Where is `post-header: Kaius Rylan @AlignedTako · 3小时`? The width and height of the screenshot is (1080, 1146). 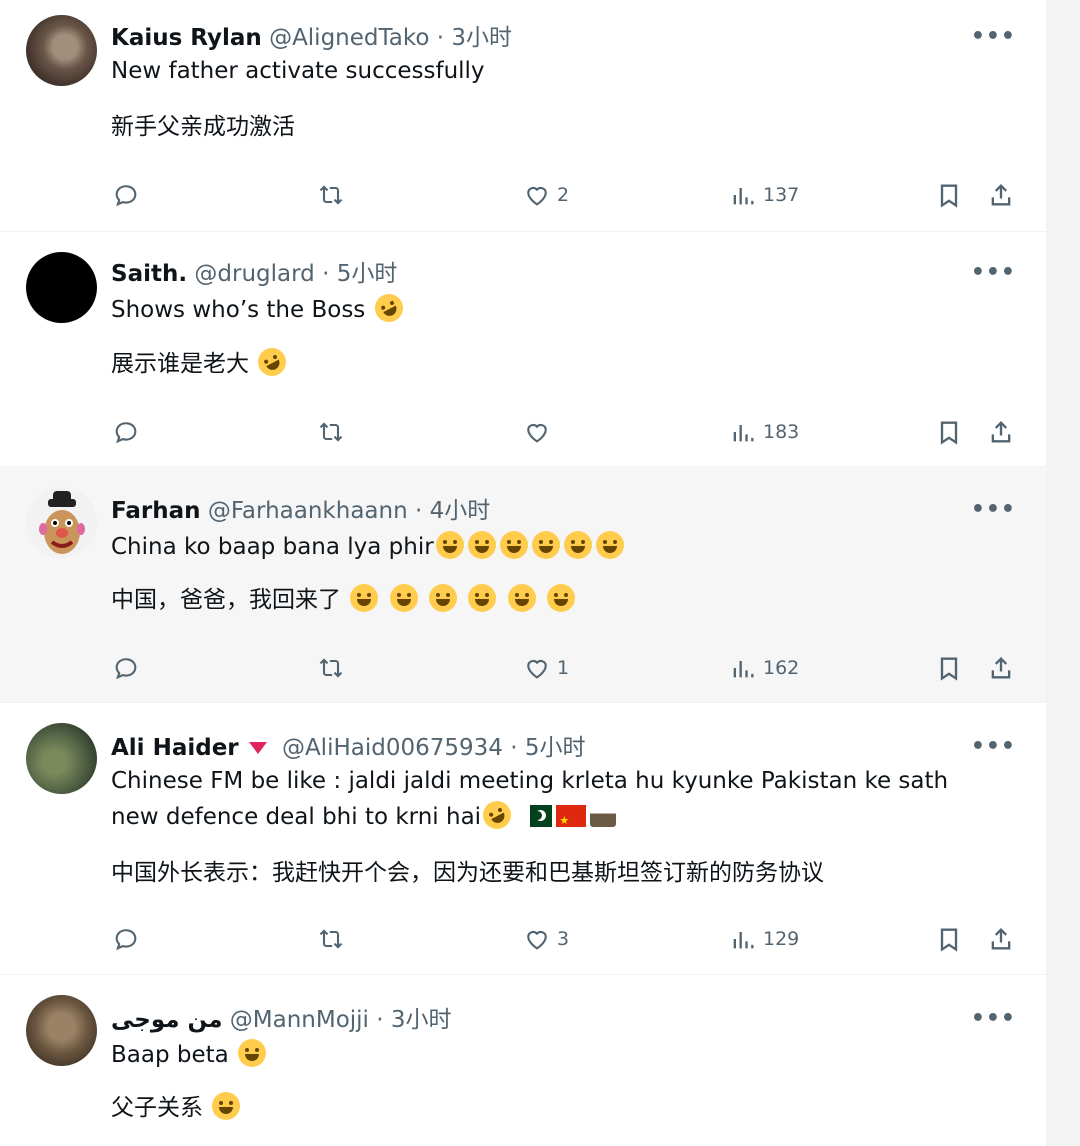
post-header: Kaius Rylan @AlignedTako · 3小时 is located at coordinates (311, 35).